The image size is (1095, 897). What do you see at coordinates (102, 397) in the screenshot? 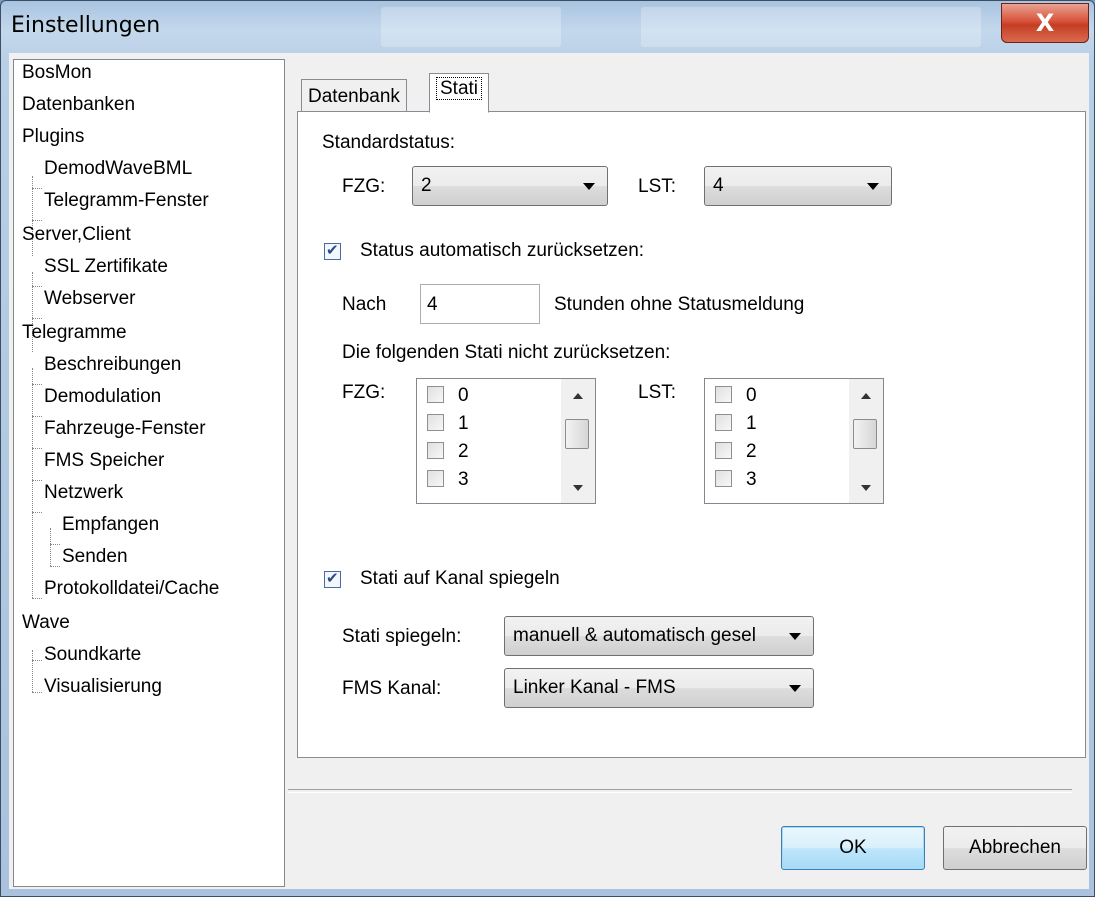
I see `tree-item-demodulation: Demodulation` at bounding box center [102, 397].